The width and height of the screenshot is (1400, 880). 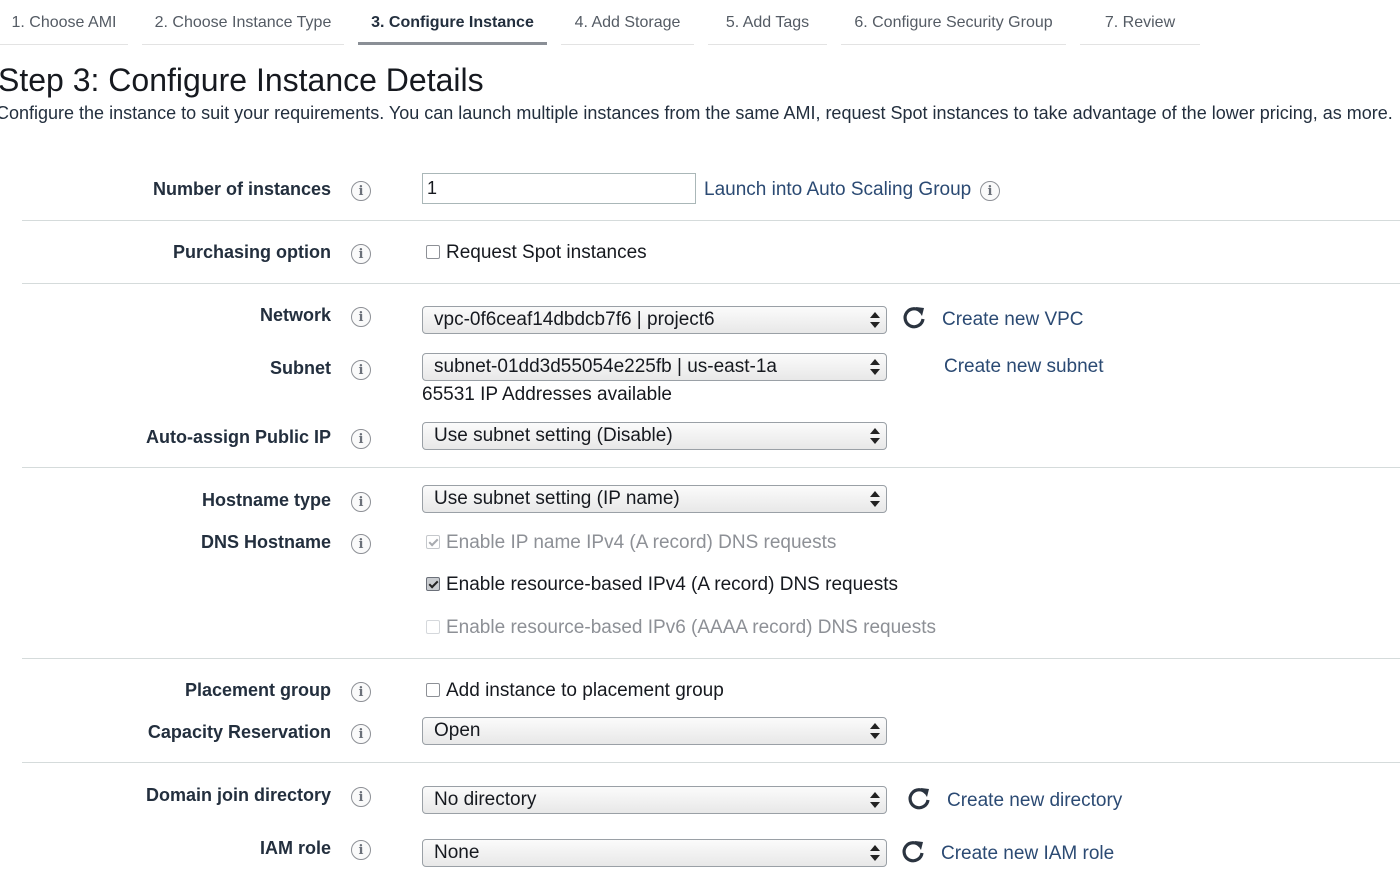 What do you see at coordinates (605, 366) in the screenshot?
I see `subnet-select-value: subnet-01dd3d55054e225fb | us-east-1a` at bounding box center [605, 366].